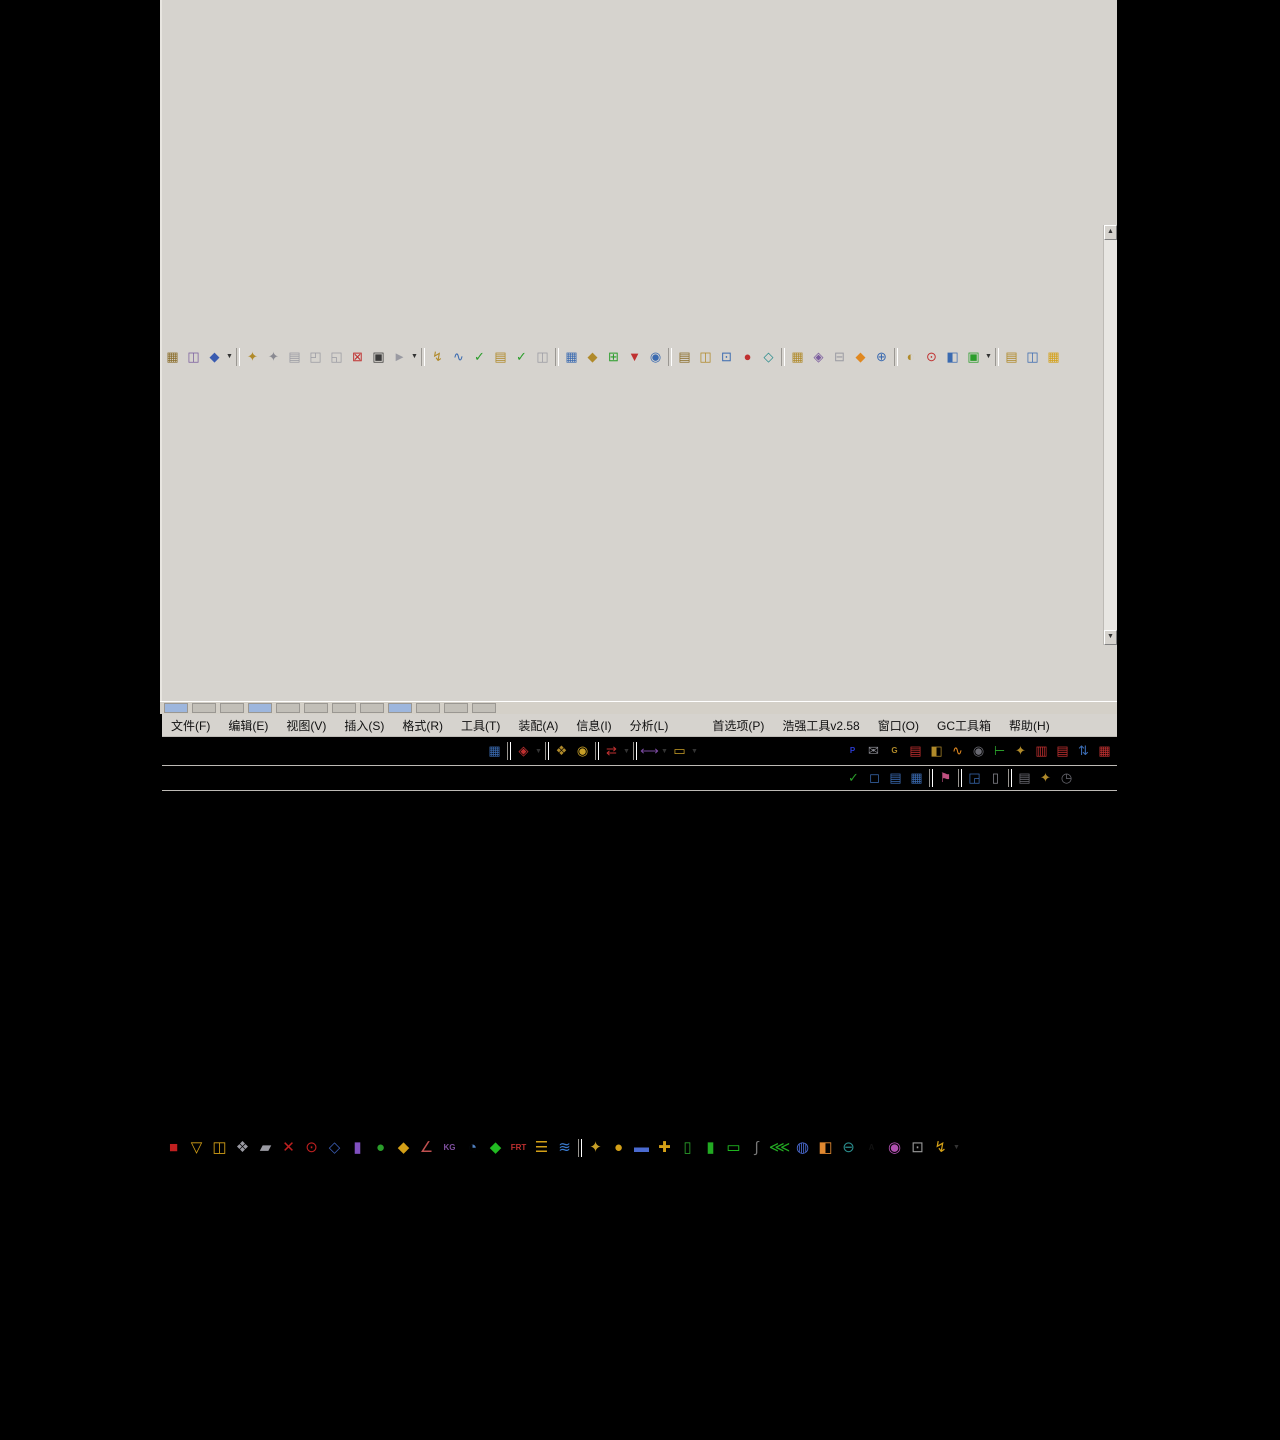 The width and height of the screenshot is (1280, 1440). Describe the element at coordinates (1020, 751) in the screenshot. I see `wrench-icon: ✦` at that location.